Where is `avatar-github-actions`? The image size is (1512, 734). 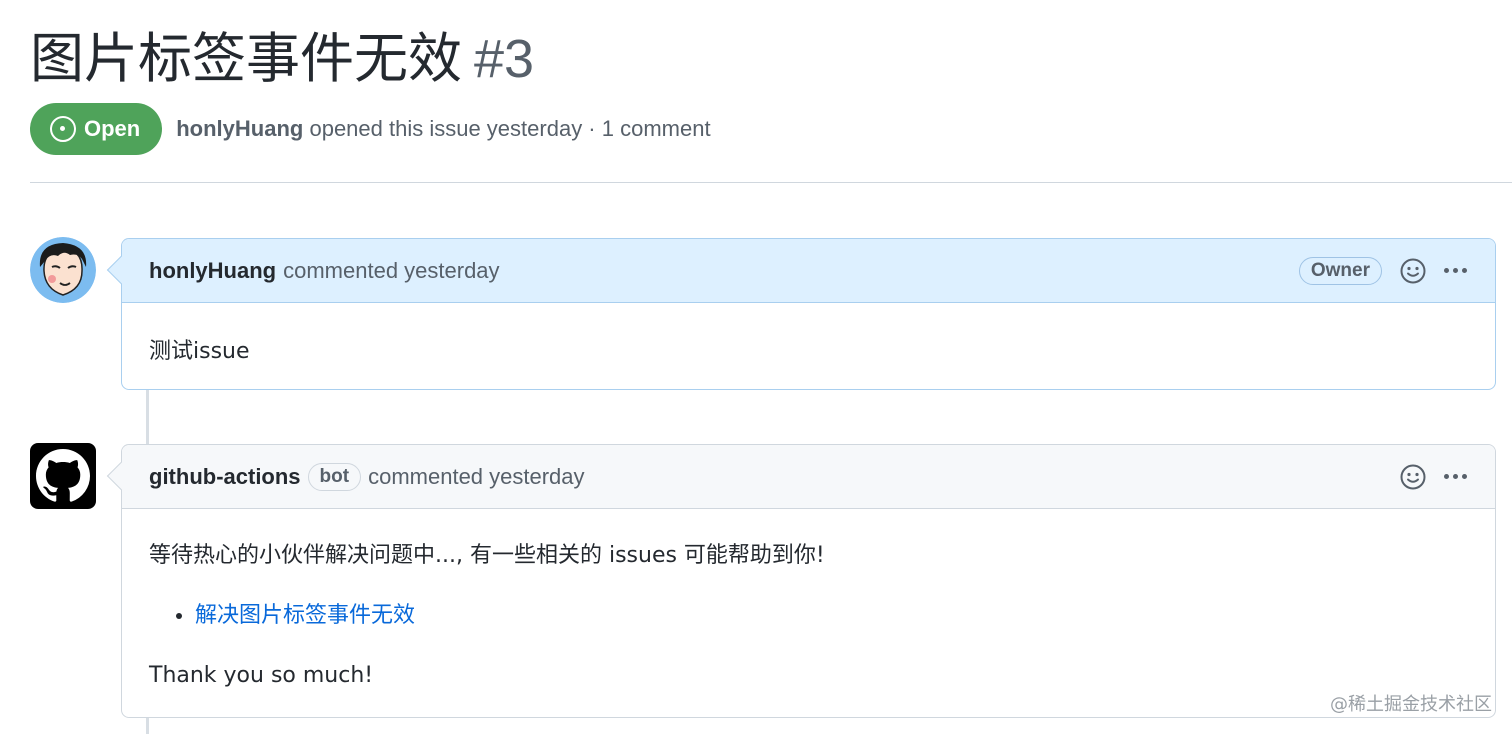 avatar-github-actions is located at coordinates (63, 476).